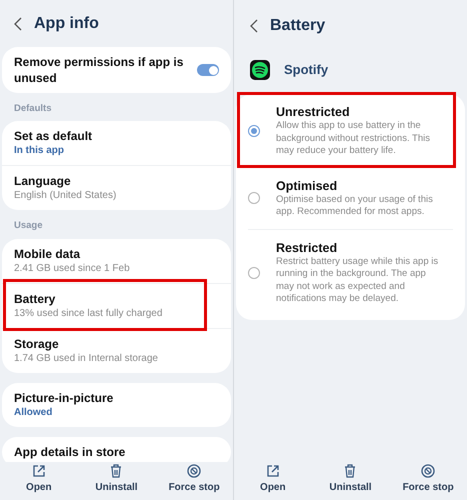 The width and height of the screenshot is (467, 500). Describe the element at coordinates (116, 188) in the screenshot. I see `settings-item: Language English (United States)` at that location.